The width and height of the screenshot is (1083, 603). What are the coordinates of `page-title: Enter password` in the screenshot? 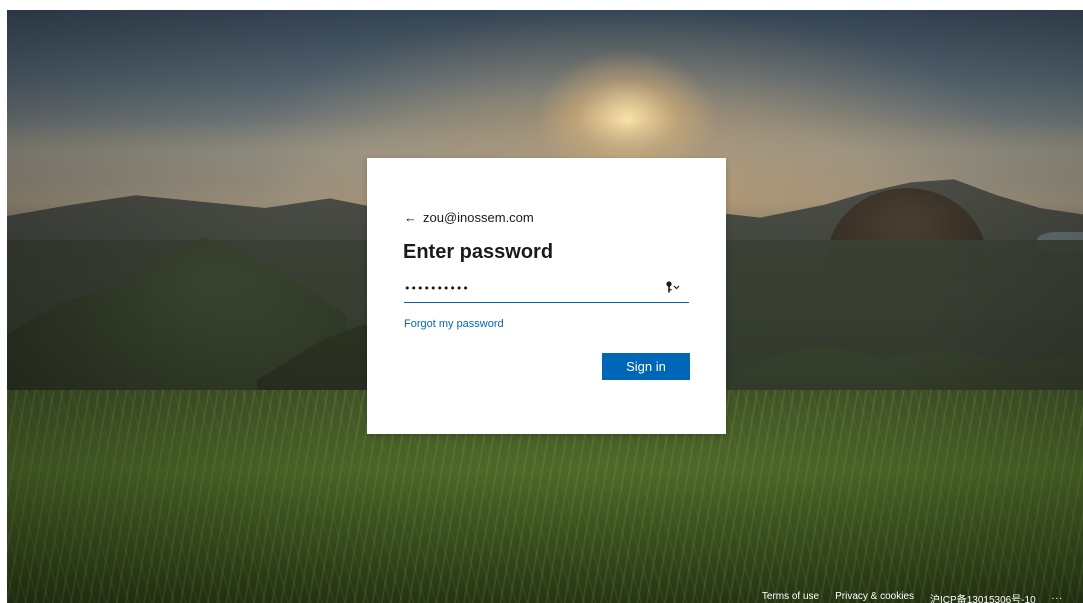 It's located at (478, 252).